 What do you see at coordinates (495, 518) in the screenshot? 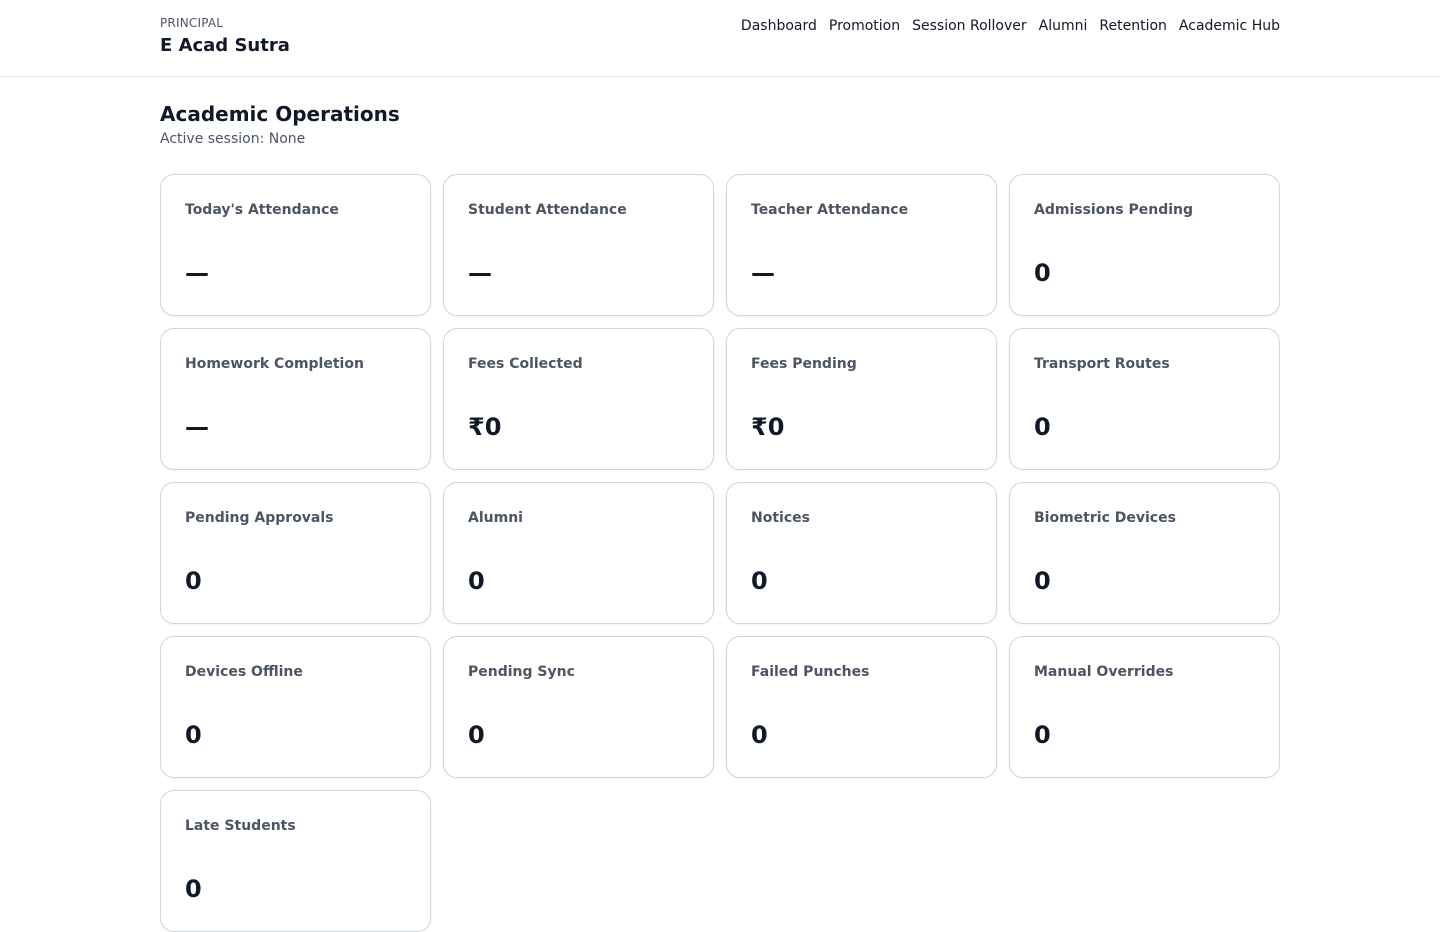
I see `stat-label: Alumni` at bounding box center [495, 518].